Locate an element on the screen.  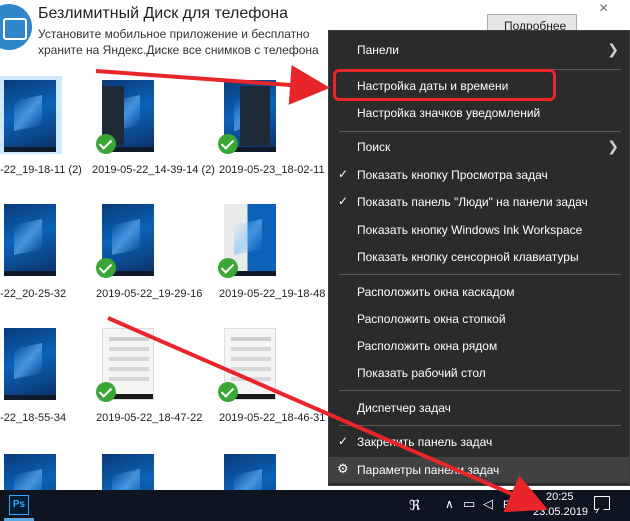
menu-item-people: ✓ Показать панель "Люди" на панели задач is located at coordinates (479, 202).